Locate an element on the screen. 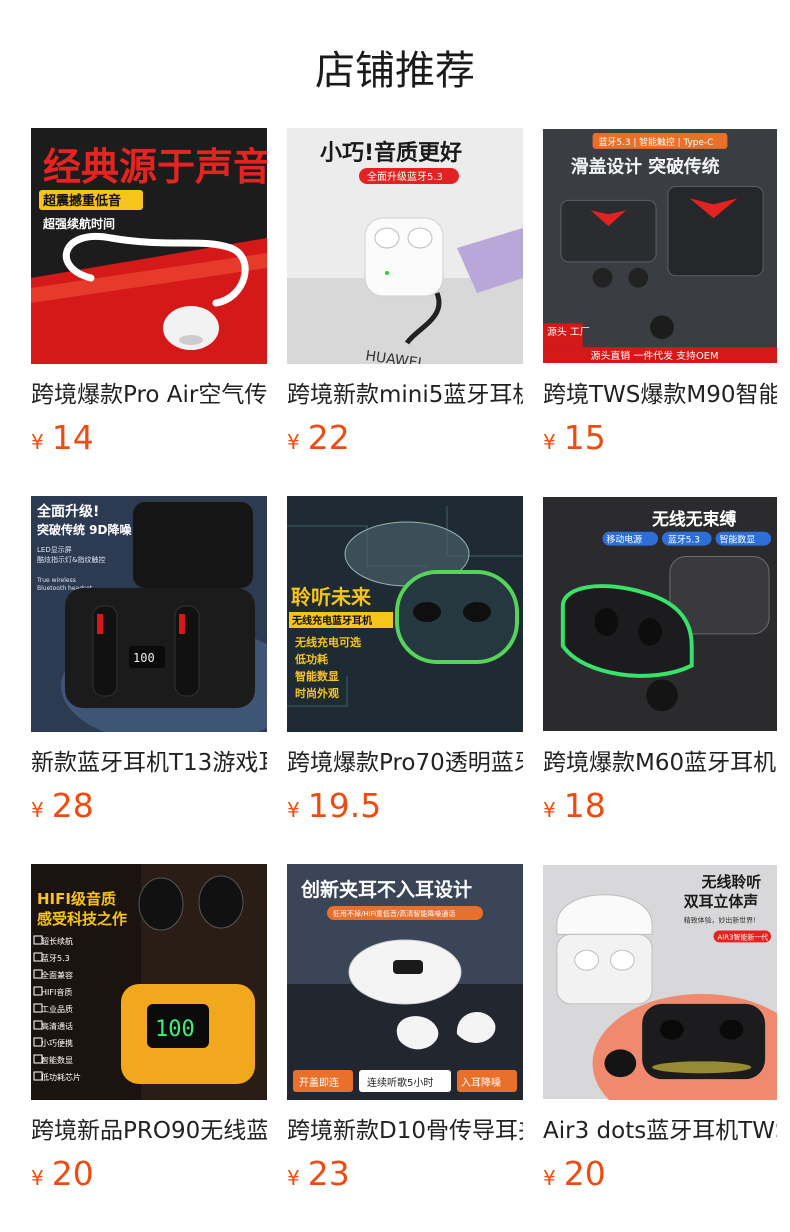  image-line: 超强续航时间 is located at coordinates (78, 223).